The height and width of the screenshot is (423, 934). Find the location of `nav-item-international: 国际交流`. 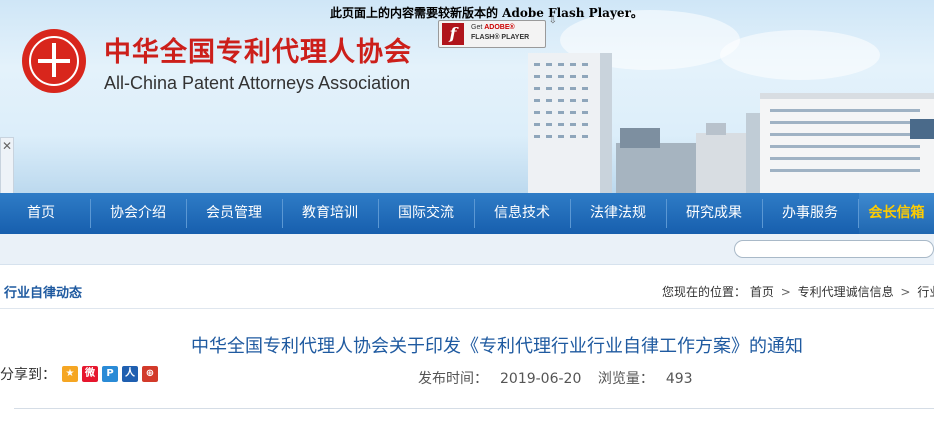

nav-item-international: 国际交流 is located at coordinates (426, 213).